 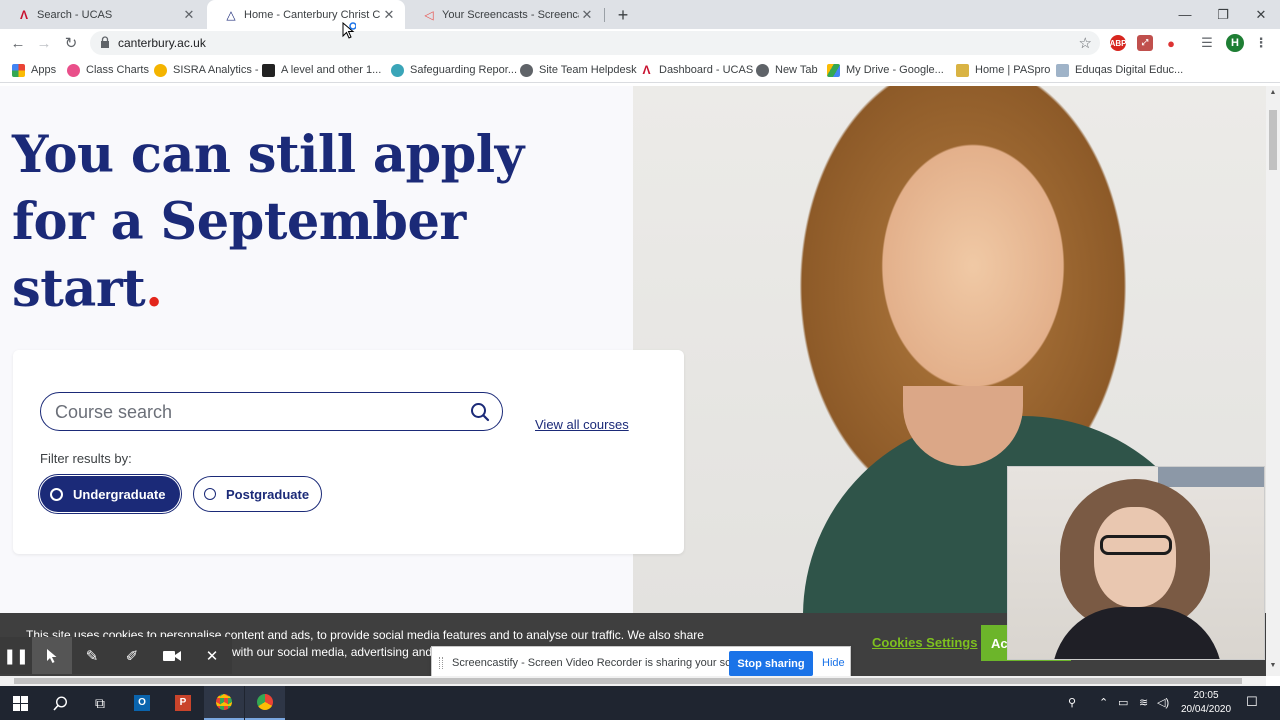 I want to click on tab-canterbury: △ Home - Canterbury Christ Church ✕, so click(x=306, y=14).